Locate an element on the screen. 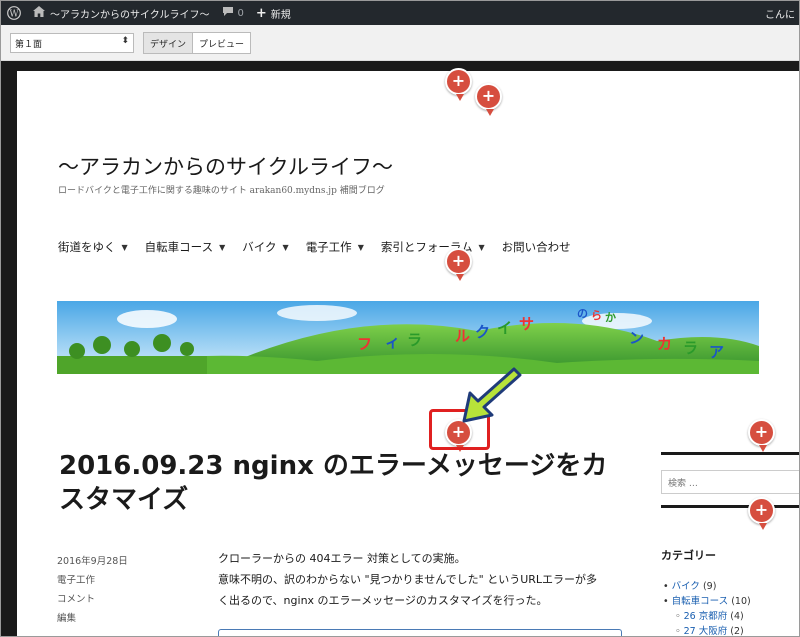 The image size is (800, 637). nav-item-kaido: 街道をゆく ▼ is located at coordinates (93, 247).